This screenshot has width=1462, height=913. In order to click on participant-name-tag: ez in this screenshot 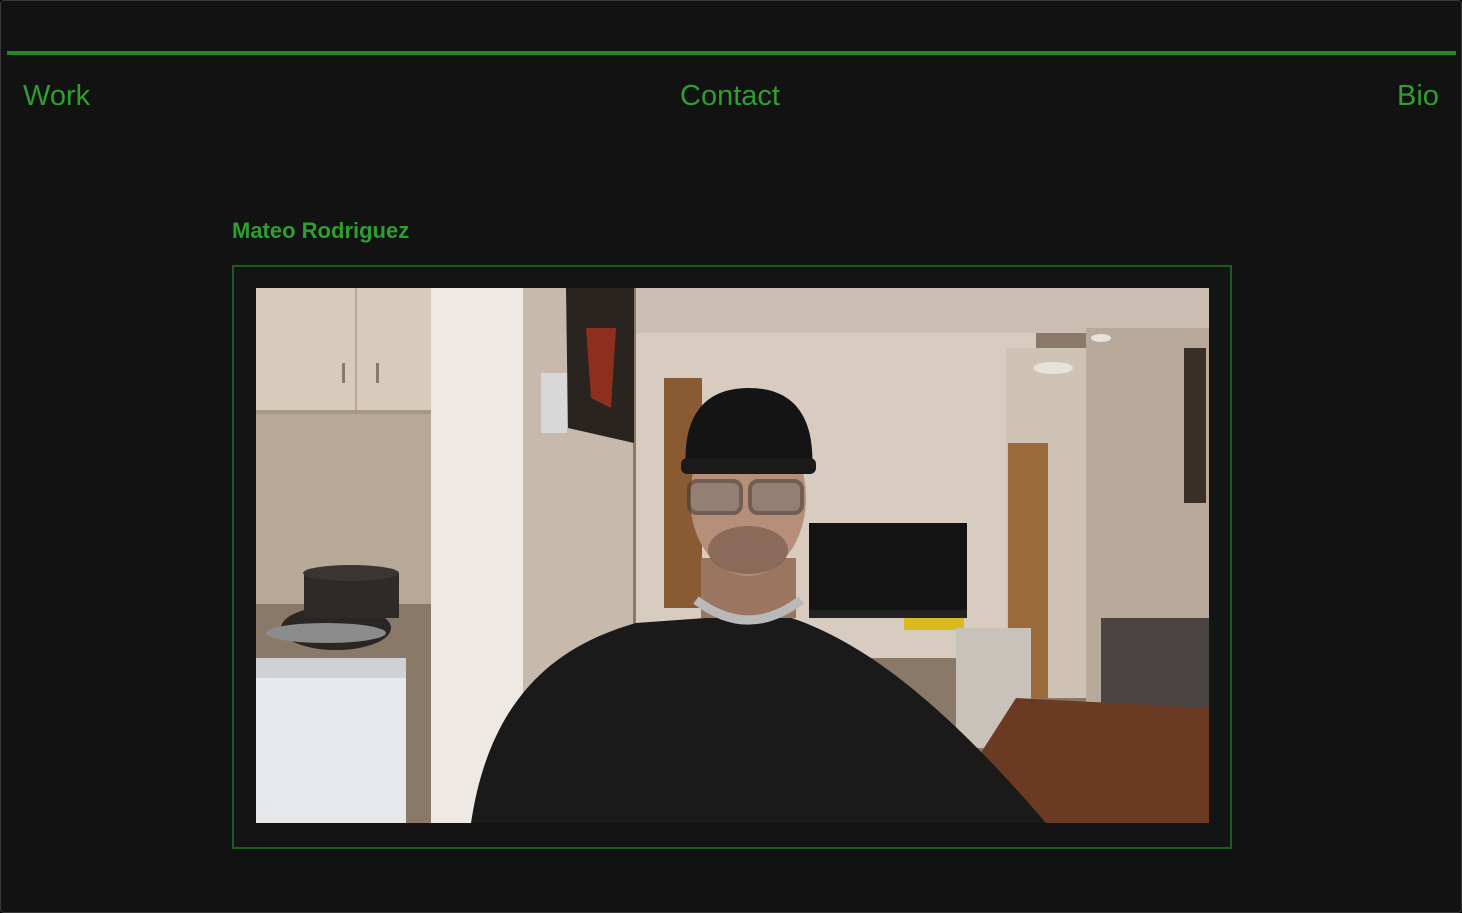, I will do `click(261, 807)`.